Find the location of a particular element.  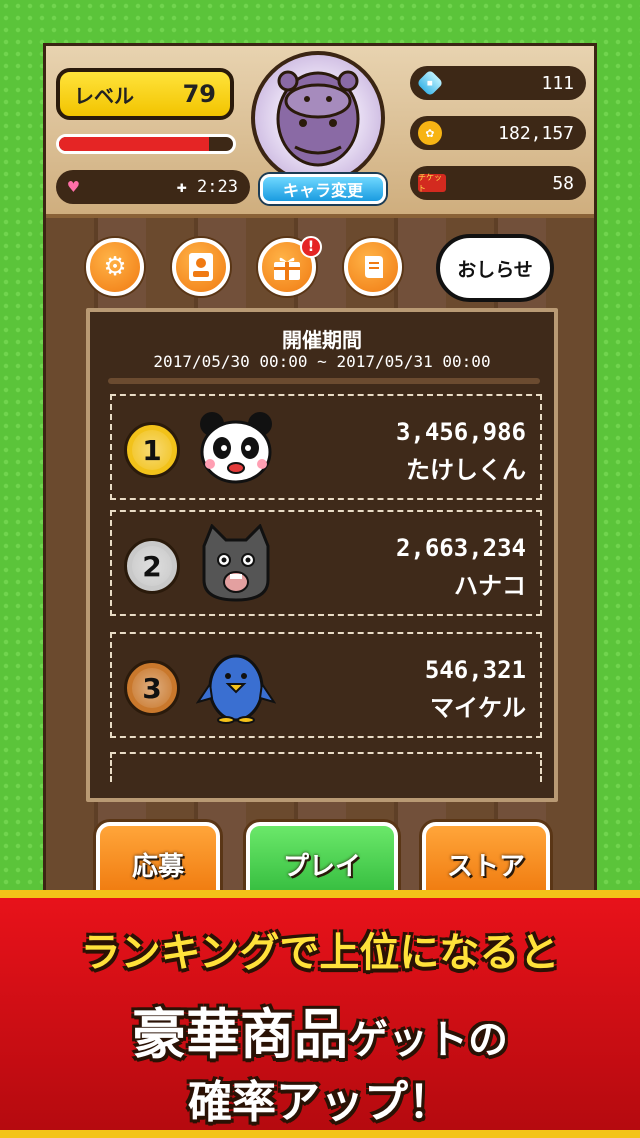

settings-button: ⚙ is located at coordinates (115, 267).